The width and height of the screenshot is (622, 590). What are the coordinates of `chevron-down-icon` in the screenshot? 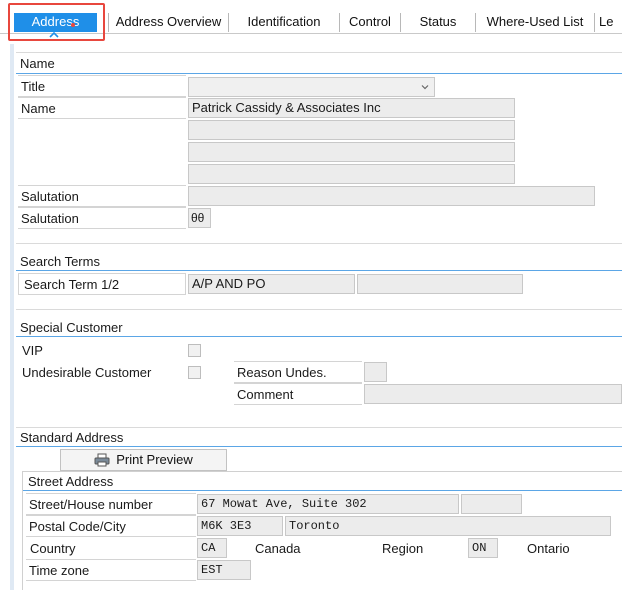 It's located at (425, 87).